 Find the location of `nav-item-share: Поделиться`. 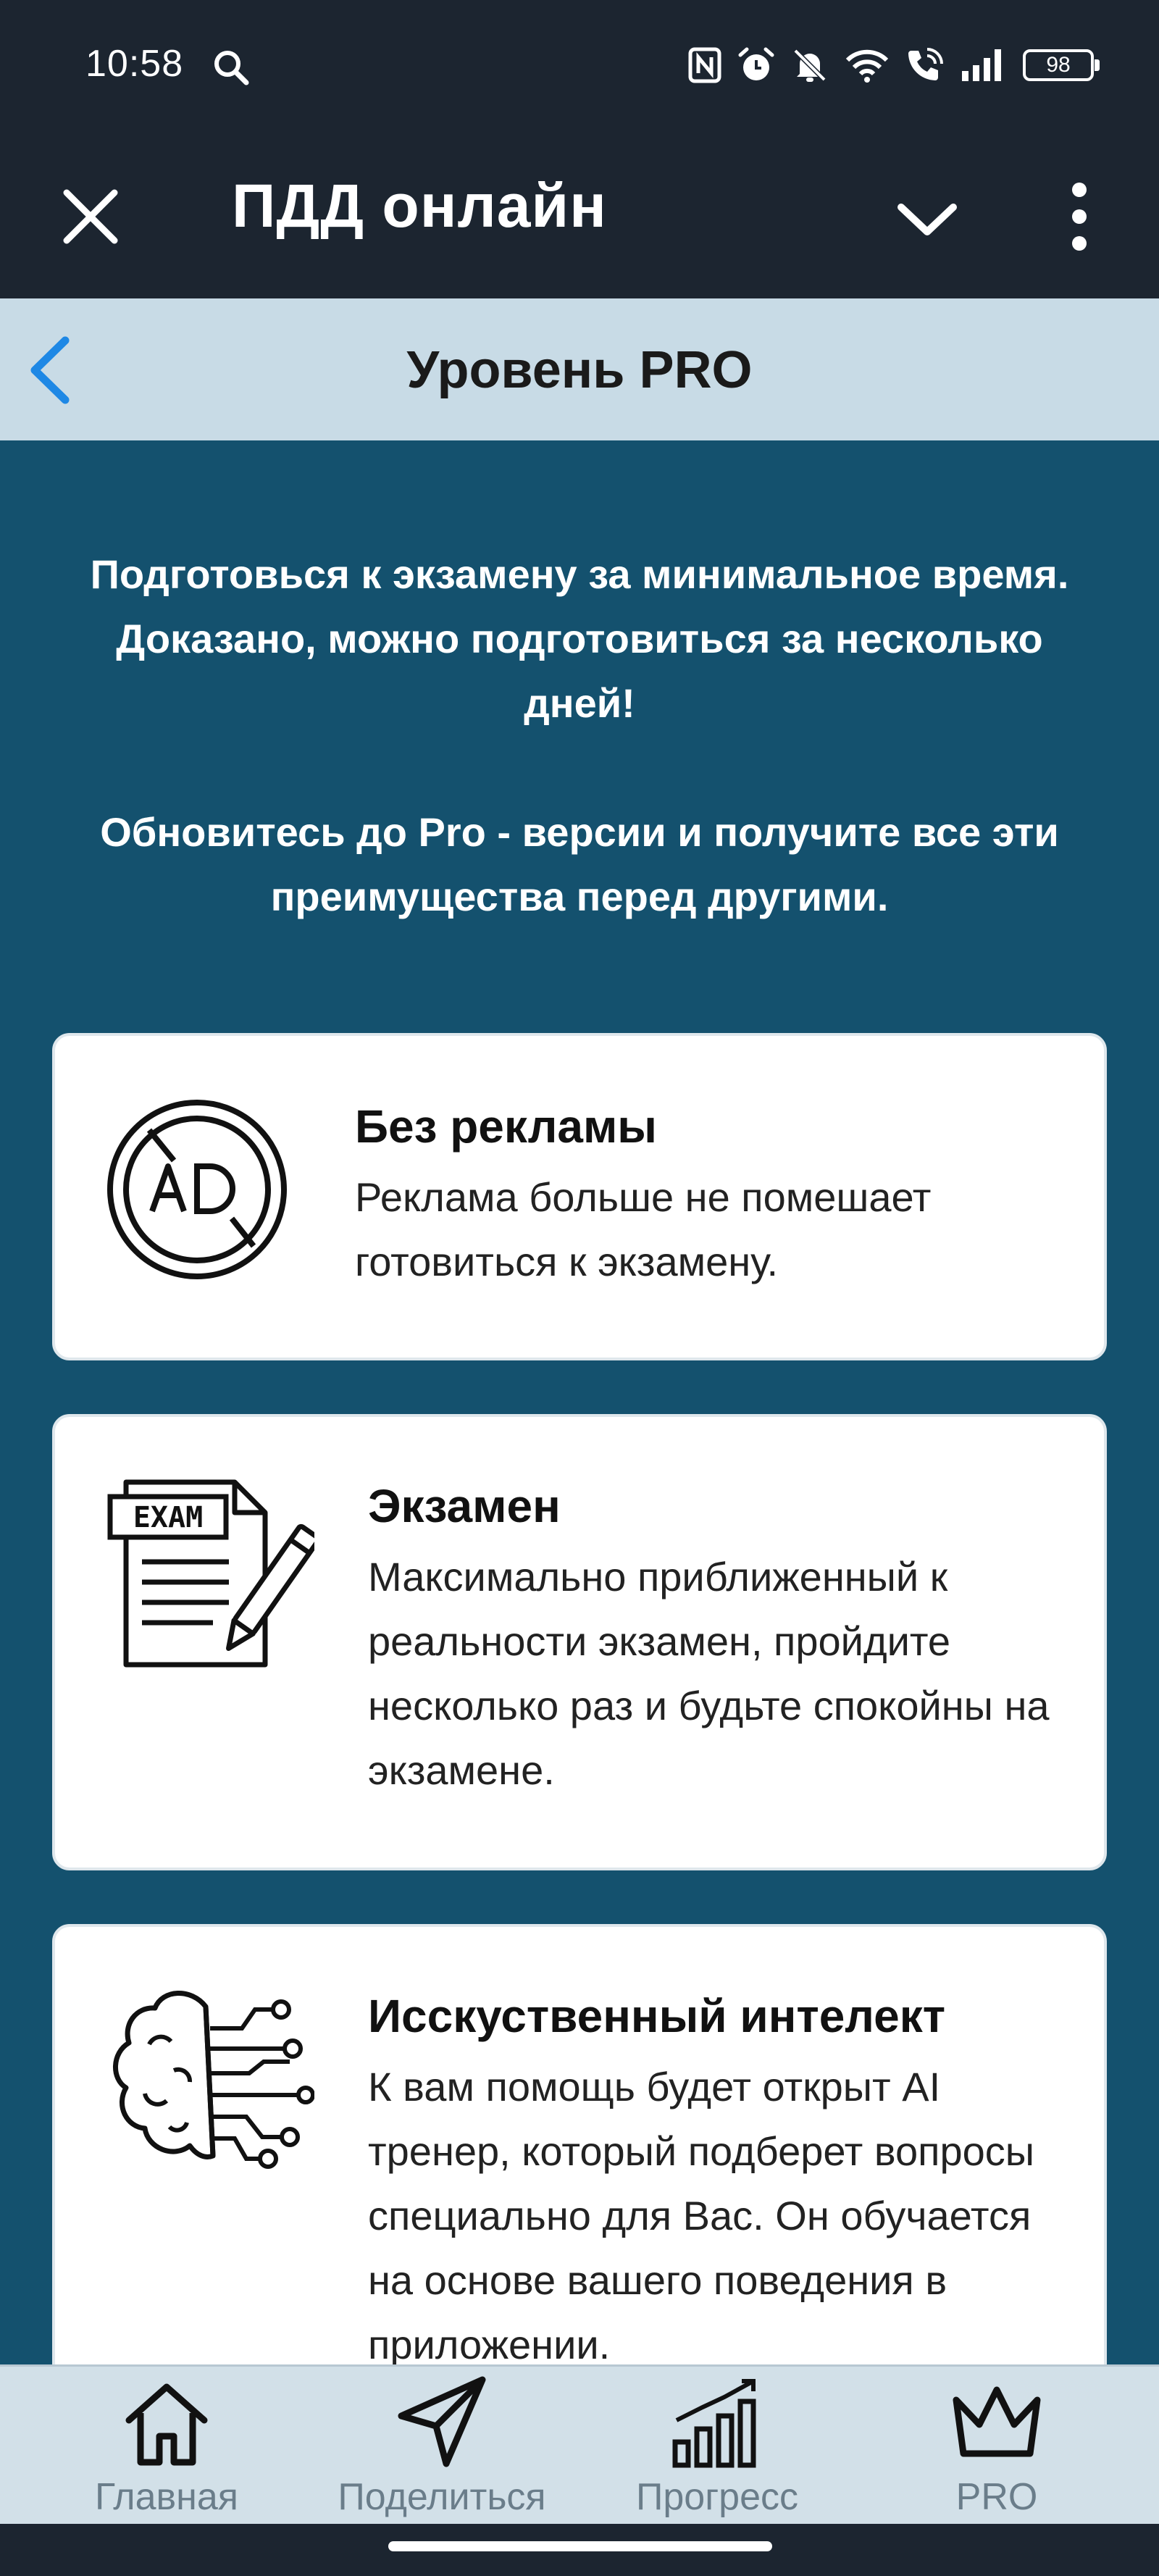

nav-item-share: Поделиться is located at coordinates (442, 2446).